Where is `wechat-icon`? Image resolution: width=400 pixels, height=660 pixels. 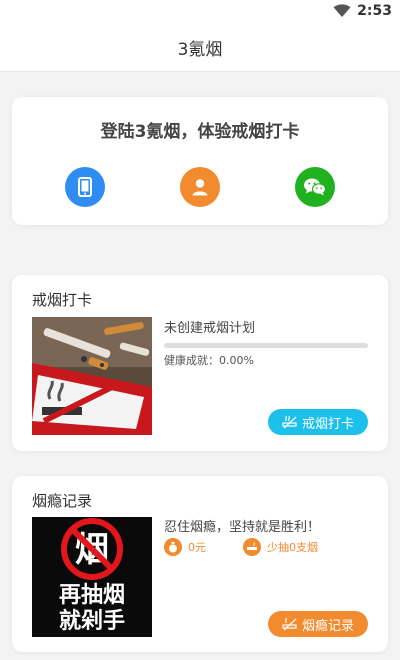
wechat-icon is located at coordinates (315, 187).